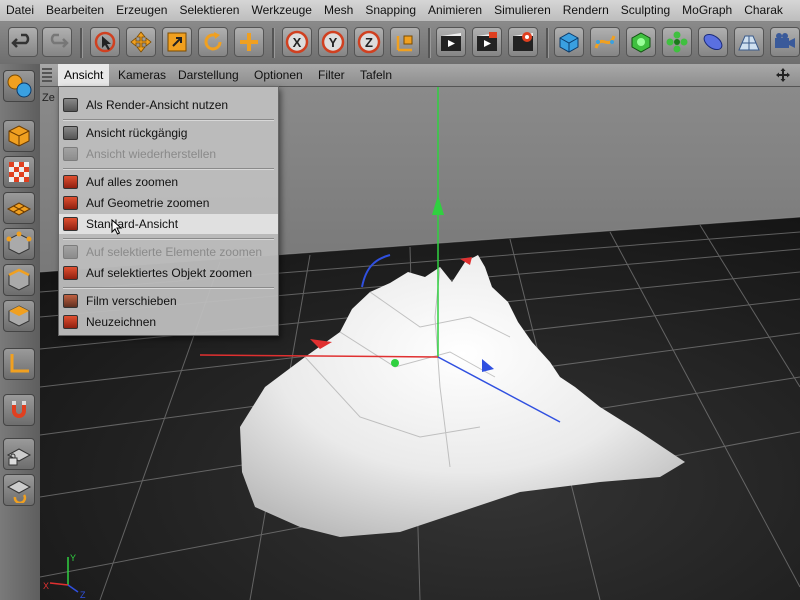  I want to click on rotate-icon, so click(213, 41).